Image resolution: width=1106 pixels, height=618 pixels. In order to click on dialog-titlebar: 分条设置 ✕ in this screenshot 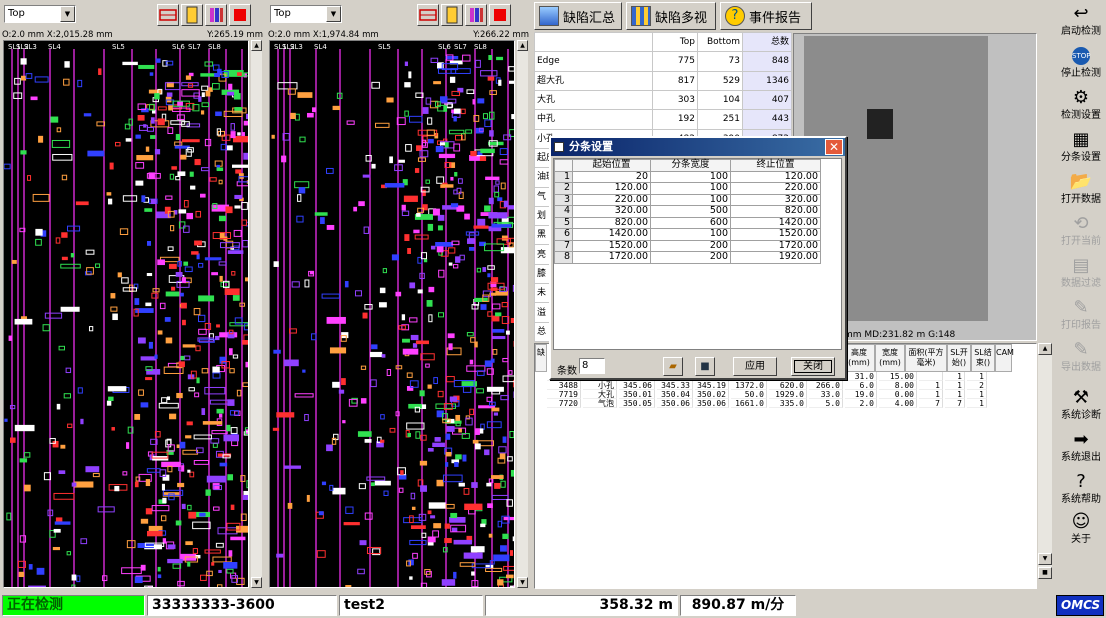, I will do `click(698, 147)`.